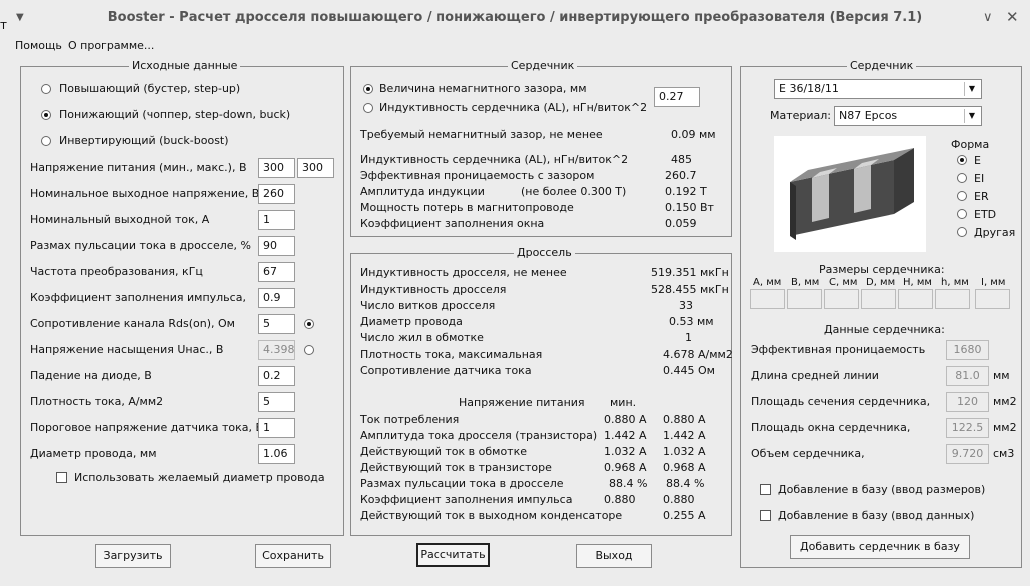 This screenshot has height=586, width=1030. What do you see at coordinates (491, 515) in the screenshot?
I see `table-row-label: Действующий ток в выходном конденсаторе` at bounding box center [491, 515].